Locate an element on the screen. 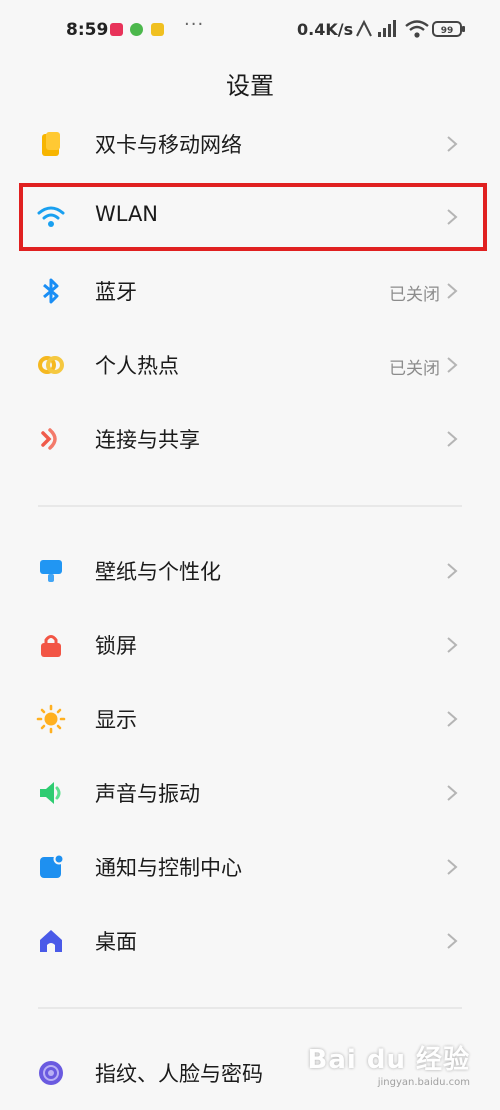 The width and height of the screenshot is (500, 1110). settings-item-hotspot: 个人热点 已关闭 is located at coordinates (250, 365).